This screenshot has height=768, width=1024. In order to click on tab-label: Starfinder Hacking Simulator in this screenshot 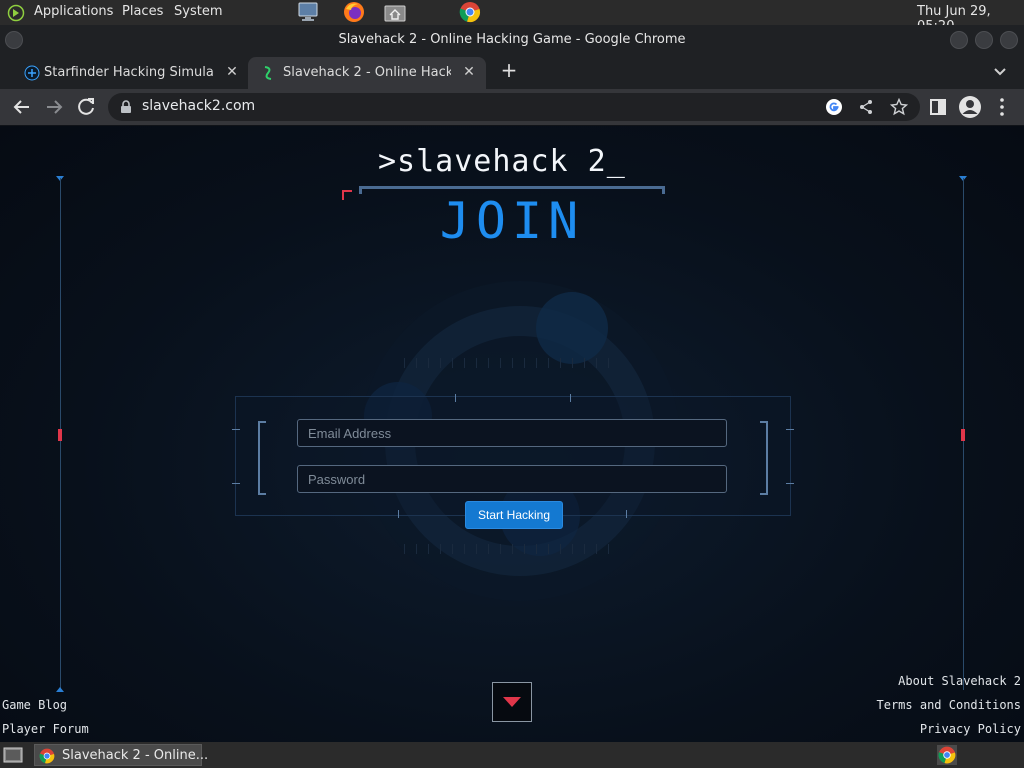, I will do `click(129, 72)`.